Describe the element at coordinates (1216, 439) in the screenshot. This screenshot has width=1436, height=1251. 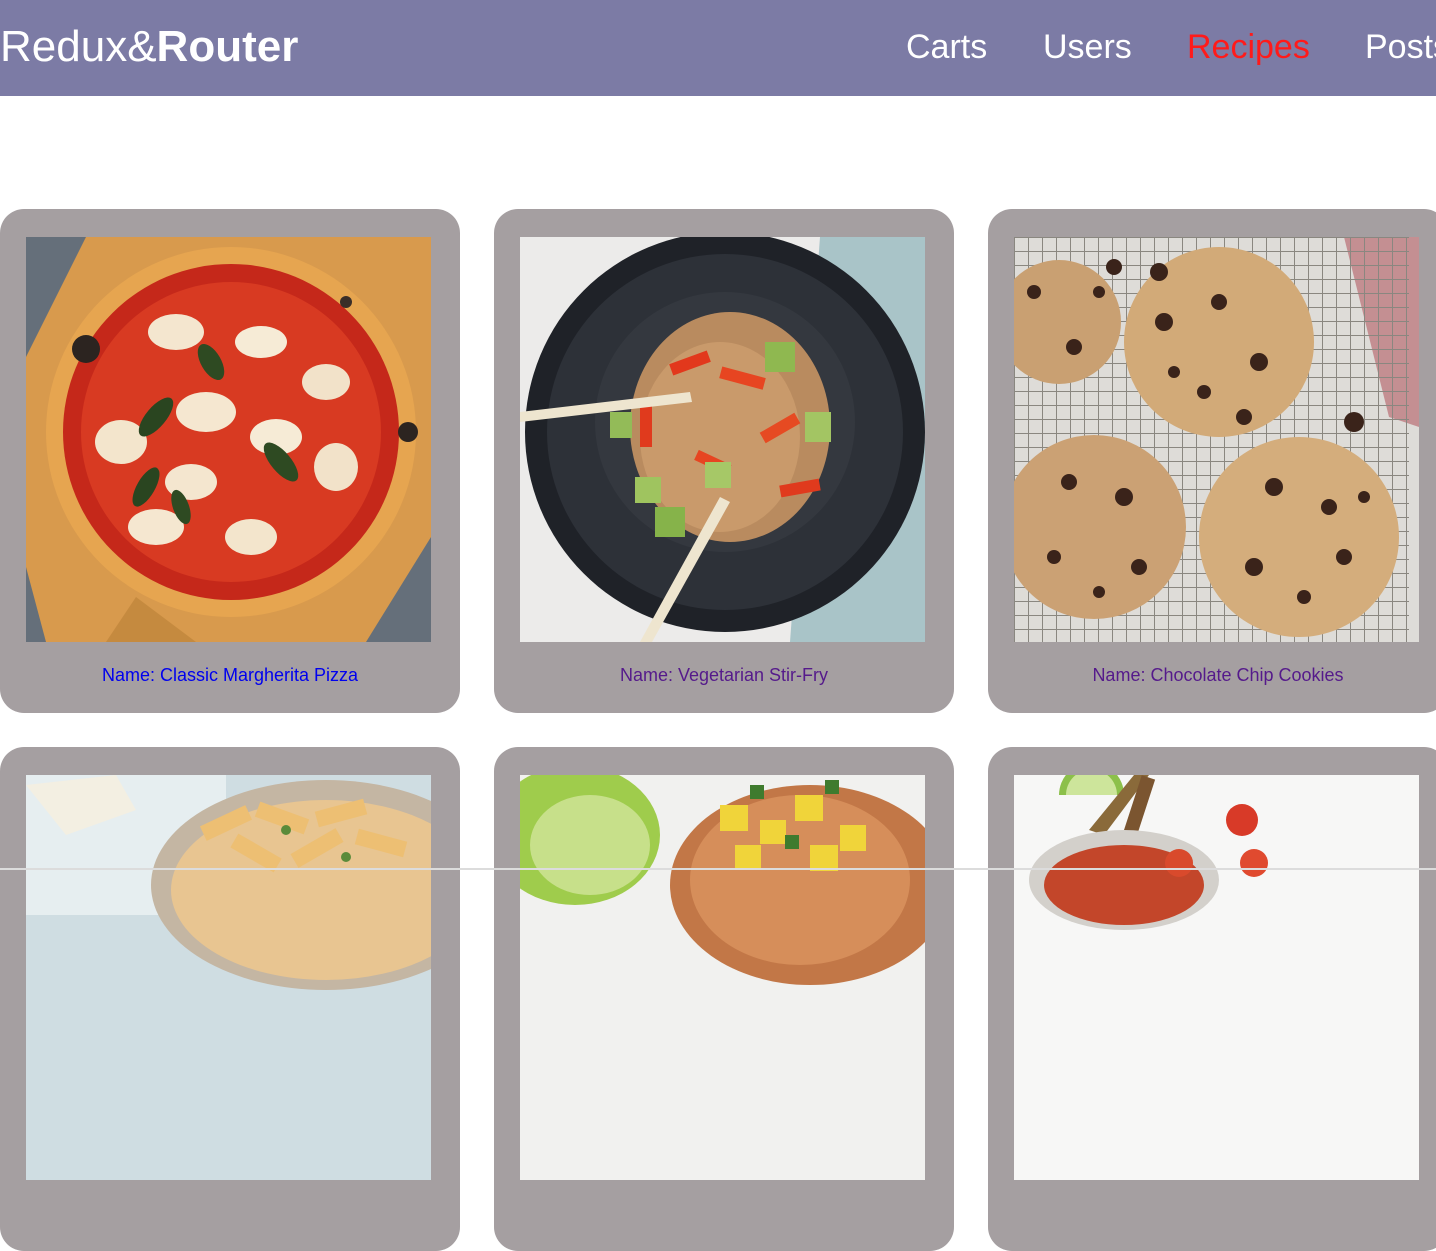
I see `cookies-photo` at that location.